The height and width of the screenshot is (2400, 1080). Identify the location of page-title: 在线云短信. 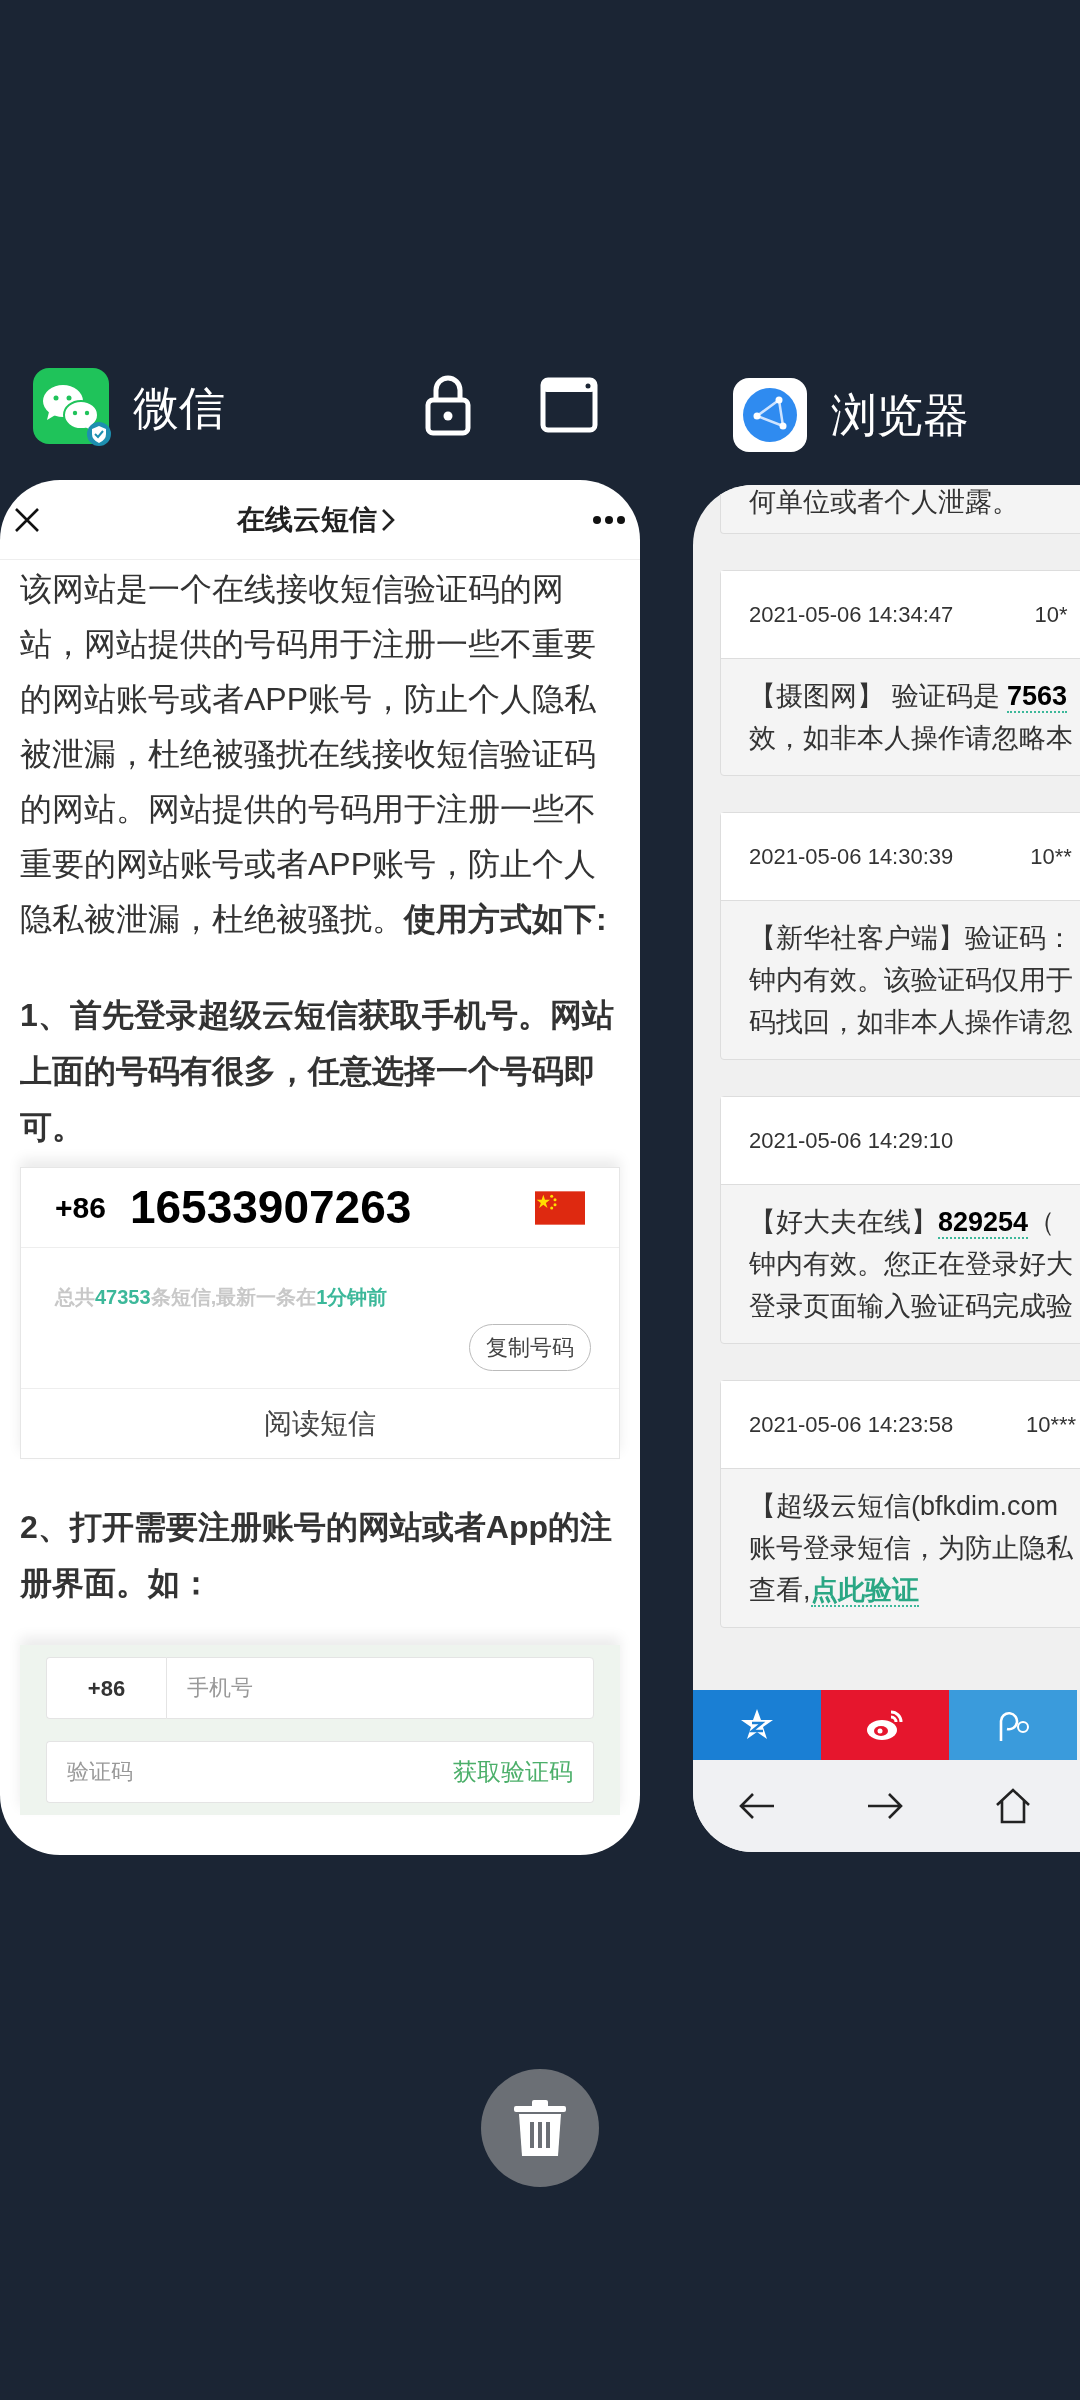
(307, 519).